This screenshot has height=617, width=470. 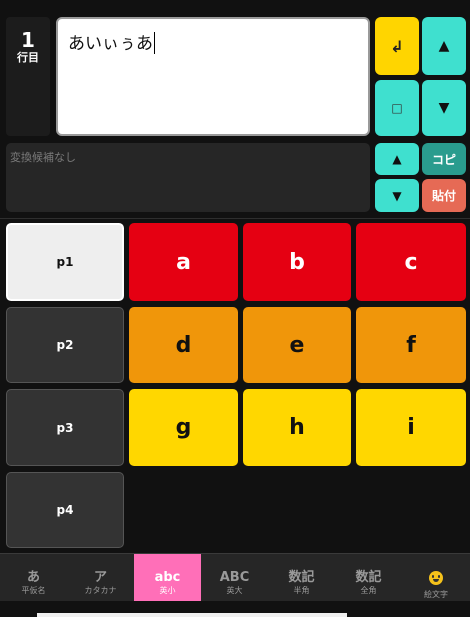 I want to click on tab-sub-label: 半角, so click(x=301, y=590).